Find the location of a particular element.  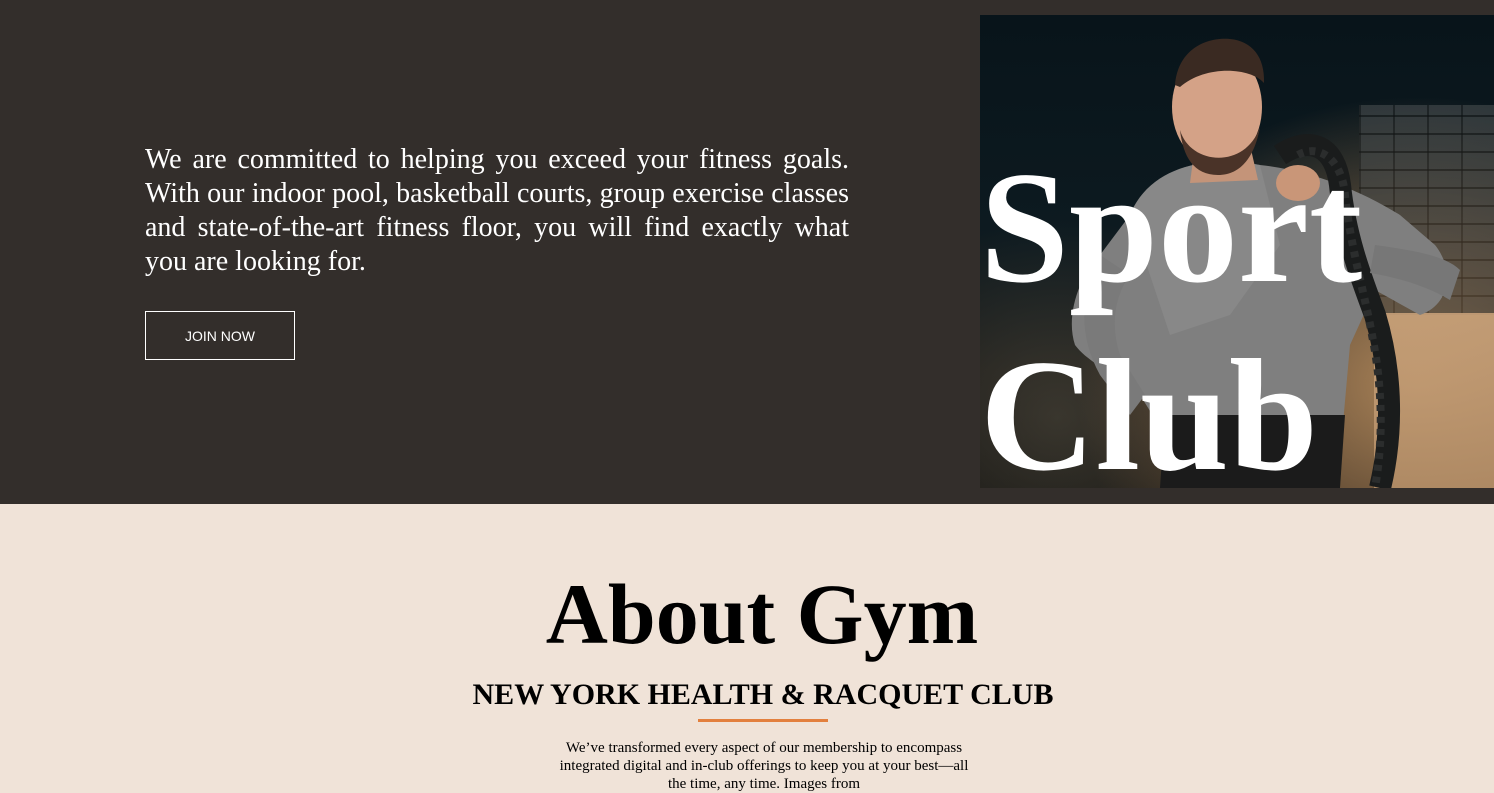

about-title: About Gym is located at coordinates (762, 614).